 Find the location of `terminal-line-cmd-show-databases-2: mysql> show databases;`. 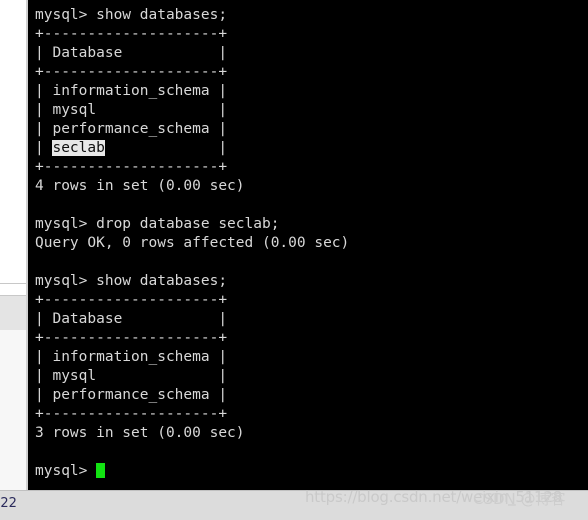

terminal-line-cmd-show-databases-2: mysql> show databases; is located at coordinates (131, 281).